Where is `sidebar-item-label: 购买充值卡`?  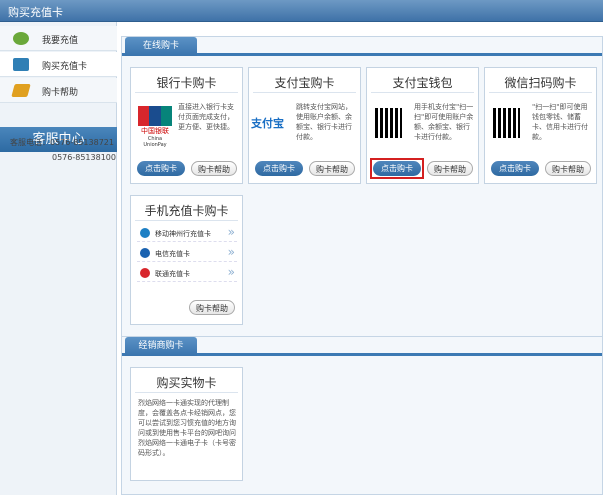
sidebar-item-label: 购买充值卡 is located at coordinates (65, 67).